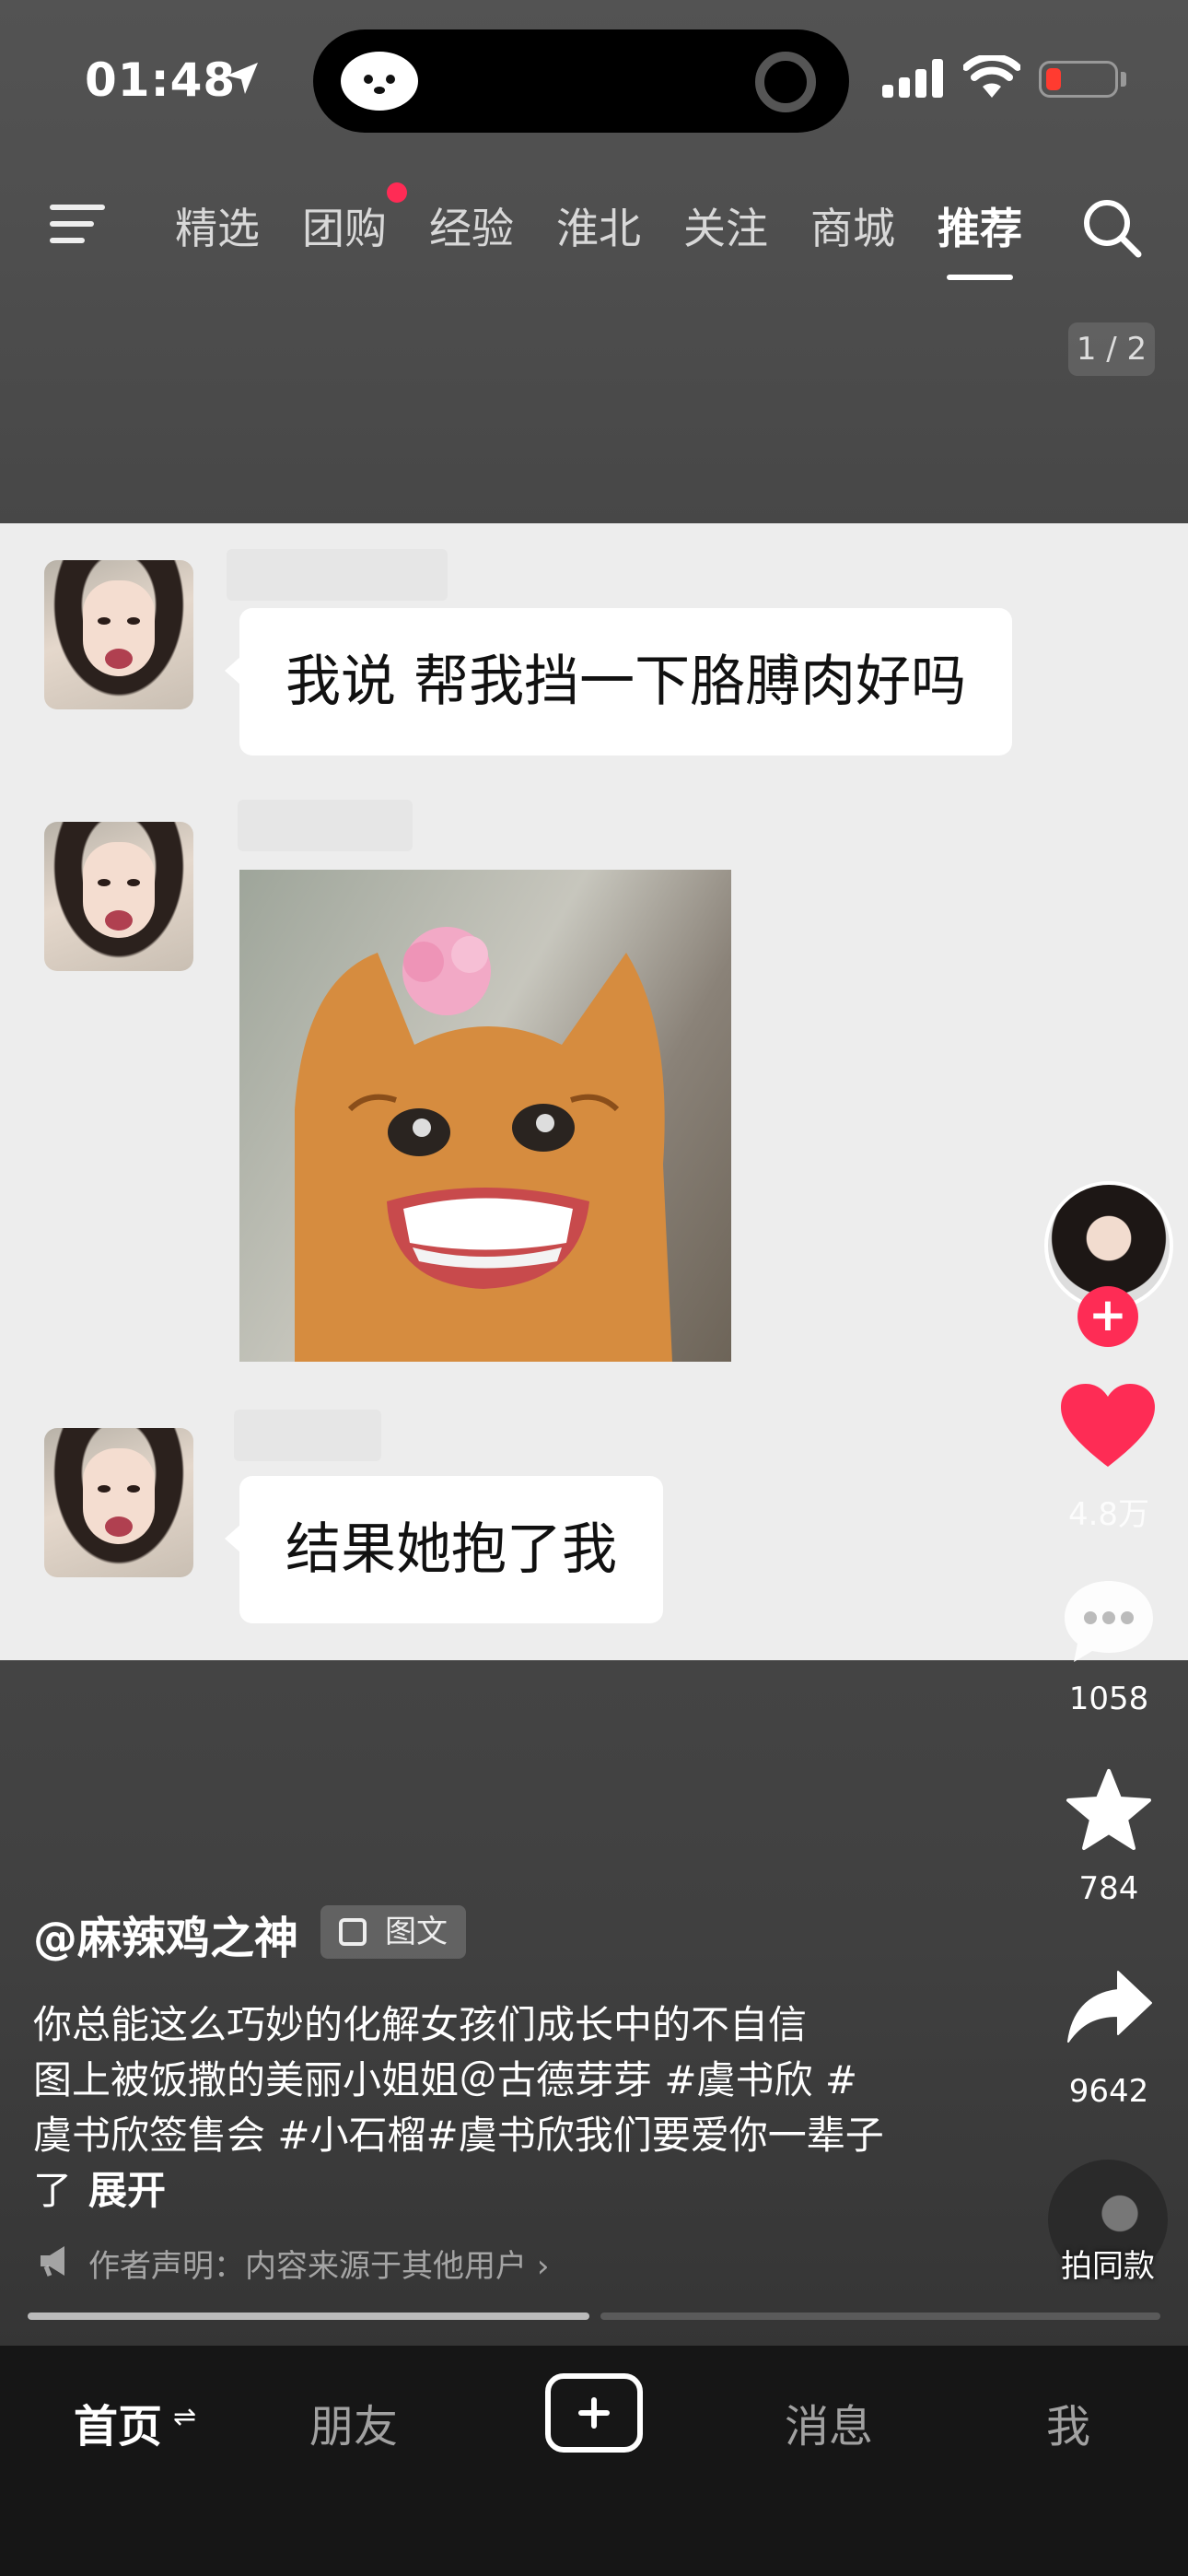 Image resolution: width=1188 pixels, height=2576 pixels. I want to click on caption-line: 图上被饭撒的美丽小姐姐＠古德芽芽 #虞书欣 #, so click(445, 2079).